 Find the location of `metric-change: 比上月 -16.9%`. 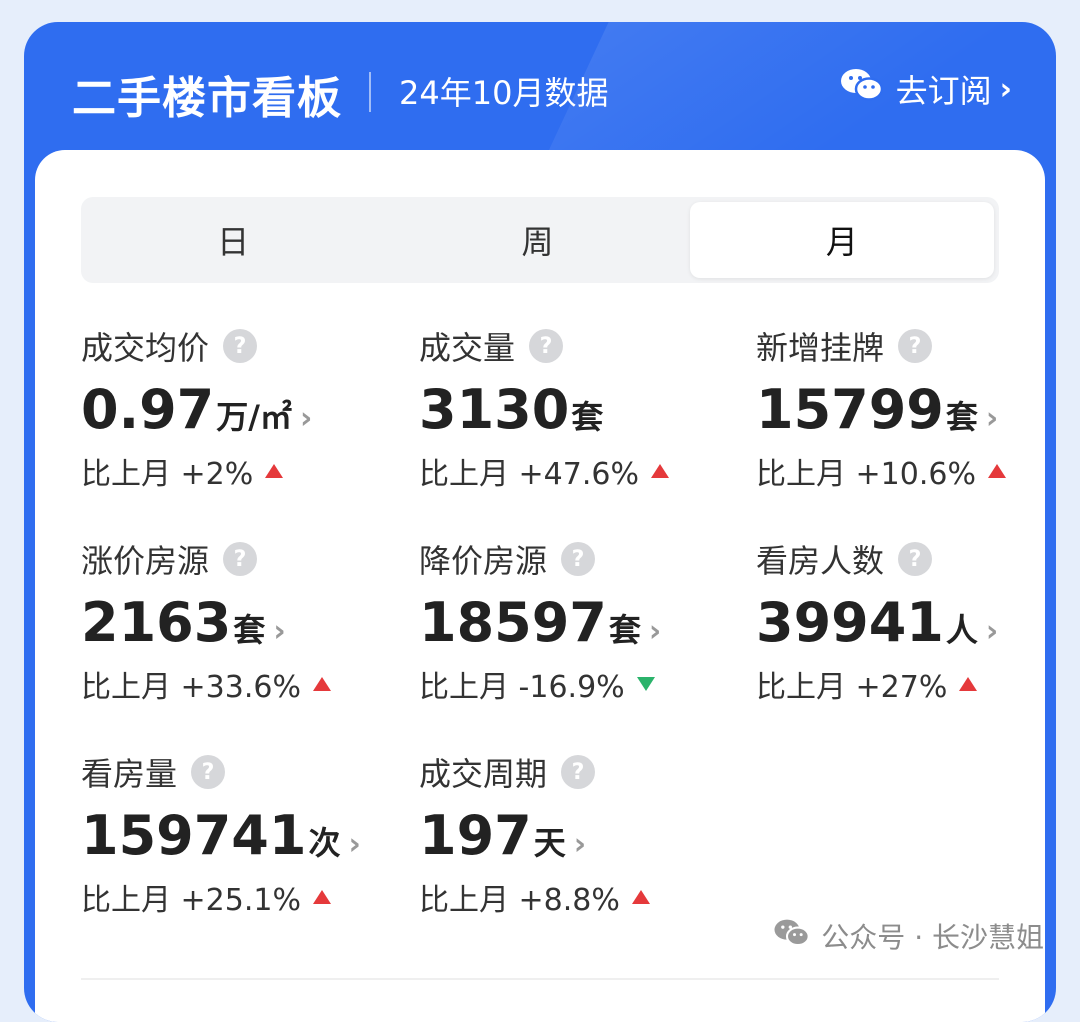

metric-change: 比上月 -16.9% is located at coordinates (522, 687).